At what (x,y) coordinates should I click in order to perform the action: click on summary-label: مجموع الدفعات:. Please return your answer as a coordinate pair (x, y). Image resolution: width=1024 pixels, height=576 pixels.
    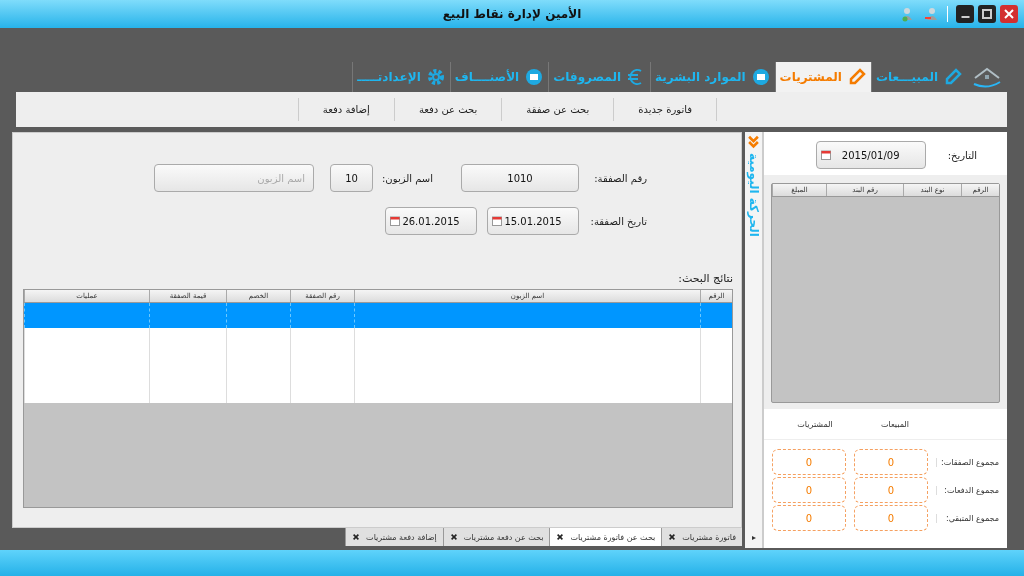
    Looking at the image, I should click on (971, 490).